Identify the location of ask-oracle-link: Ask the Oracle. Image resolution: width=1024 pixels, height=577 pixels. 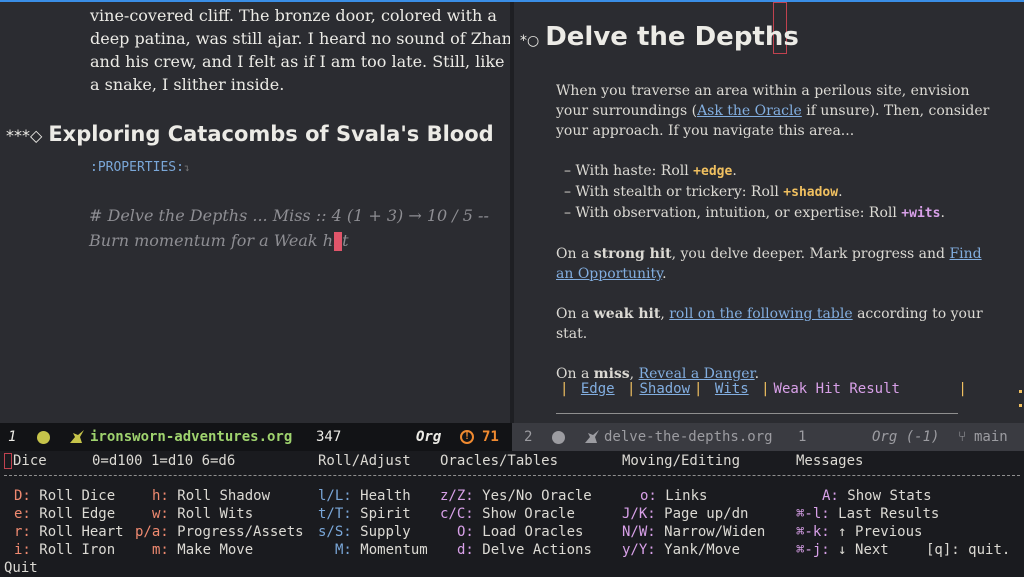
(749, 111).